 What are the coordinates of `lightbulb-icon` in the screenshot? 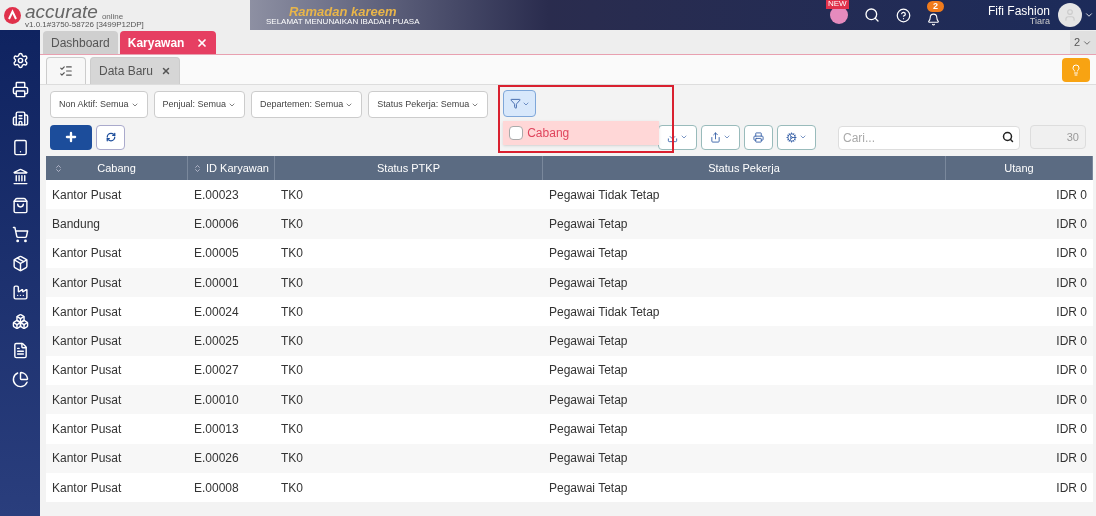 It's located at (1076, 69).